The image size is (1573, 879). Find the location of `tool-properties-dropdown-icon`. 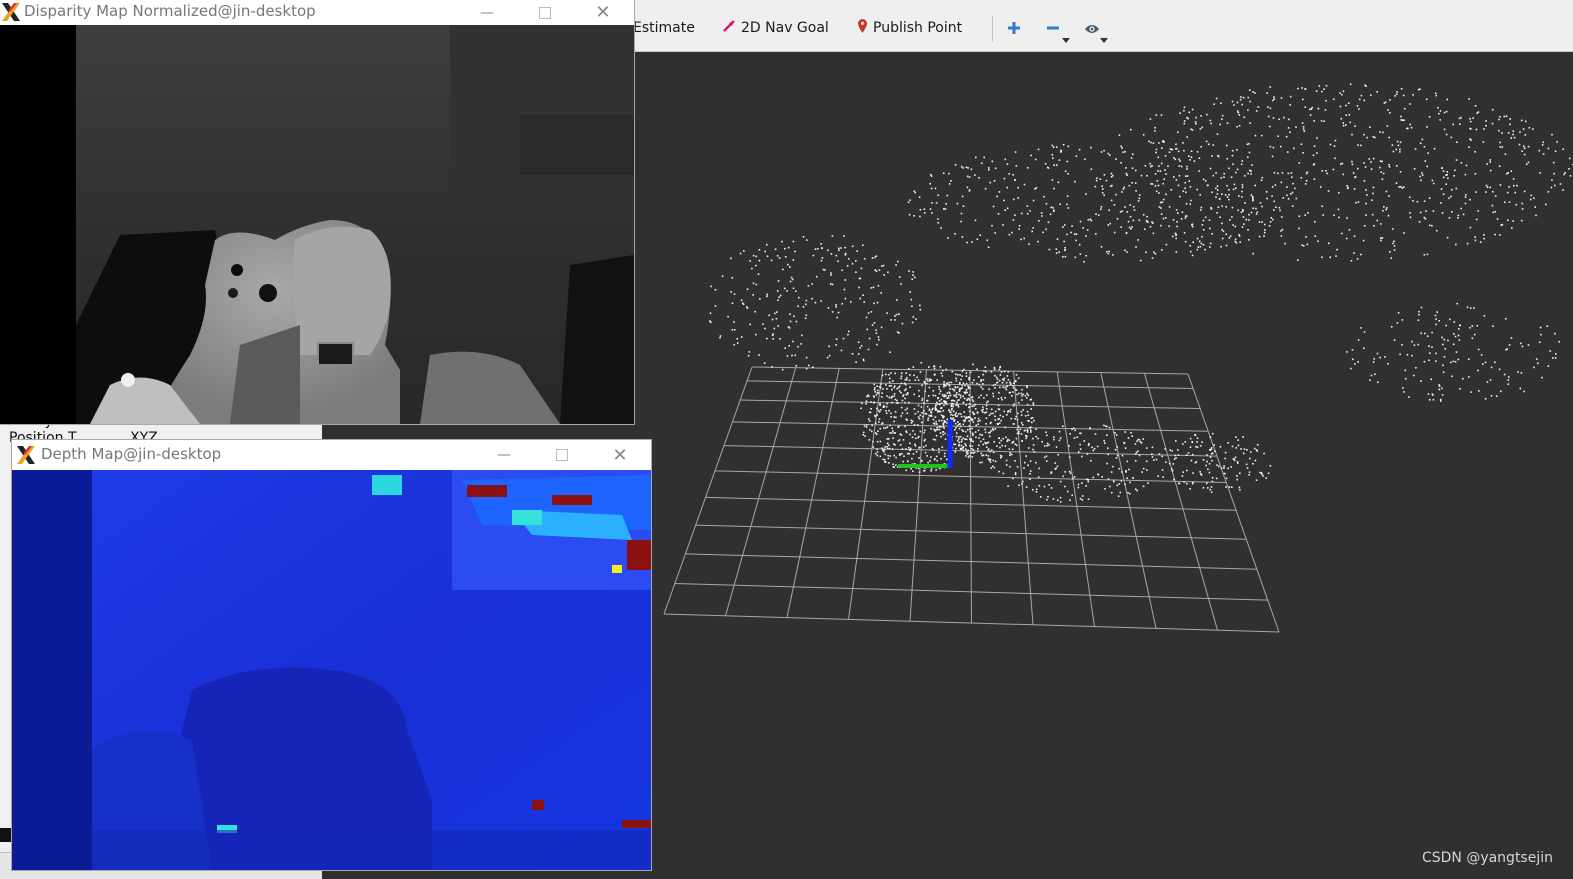

tool-properties-dropdown-icon is located at coordinates (1104, 40).